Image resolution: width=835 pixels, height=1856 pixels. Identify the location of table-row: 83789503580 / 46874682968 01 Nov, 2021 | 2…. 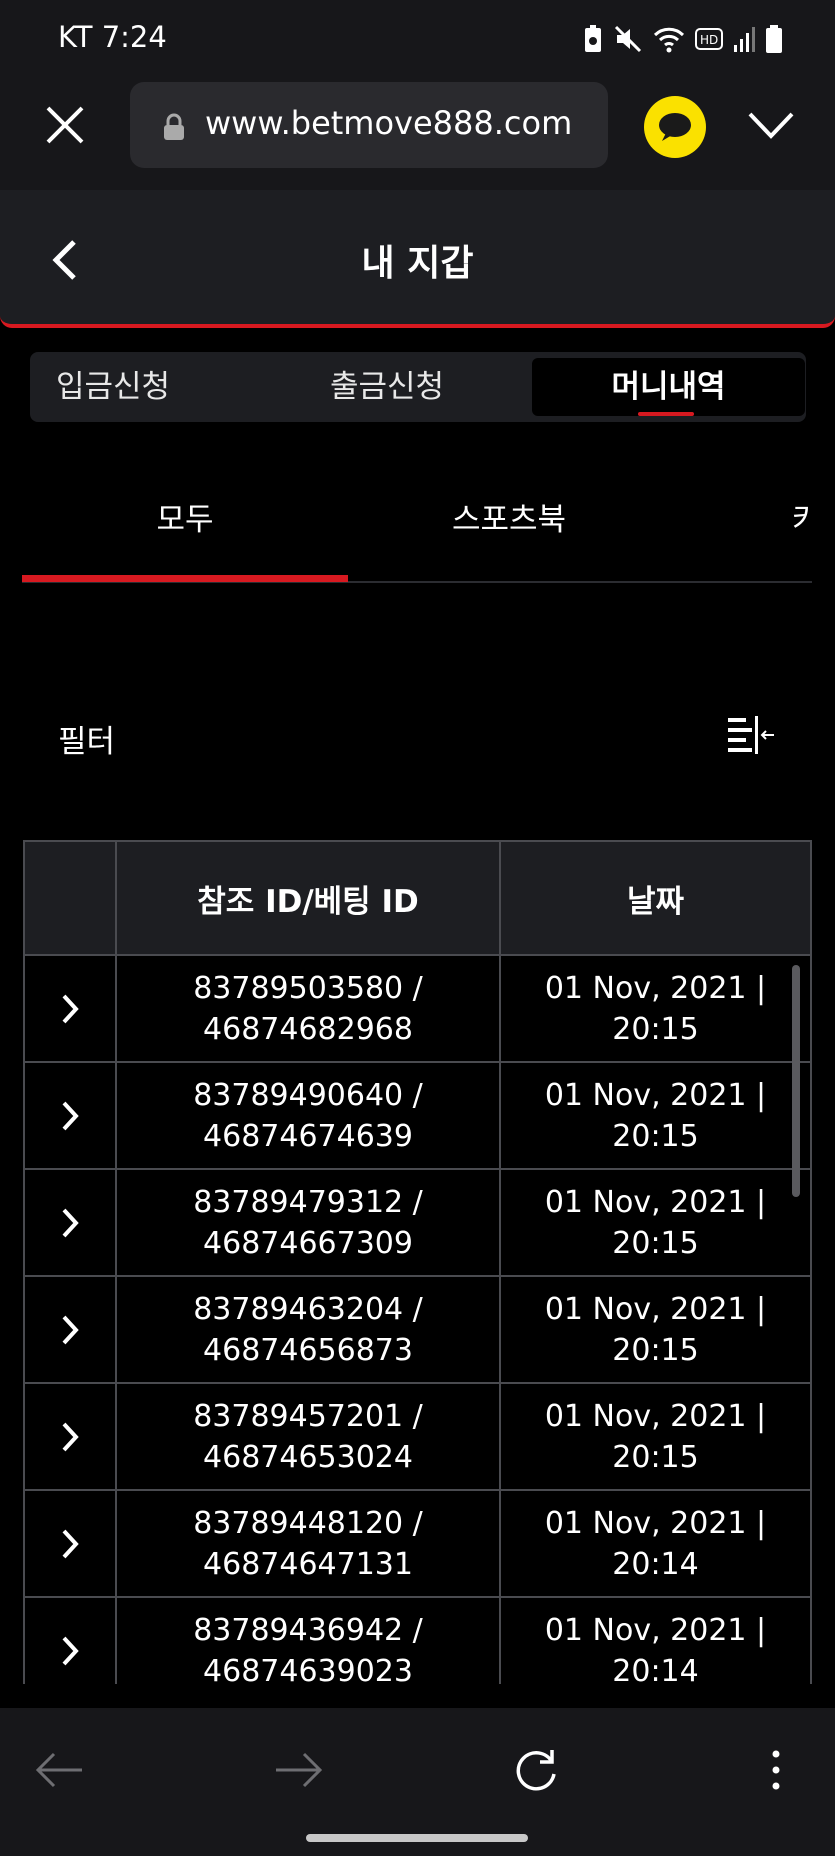
(417, 1008).